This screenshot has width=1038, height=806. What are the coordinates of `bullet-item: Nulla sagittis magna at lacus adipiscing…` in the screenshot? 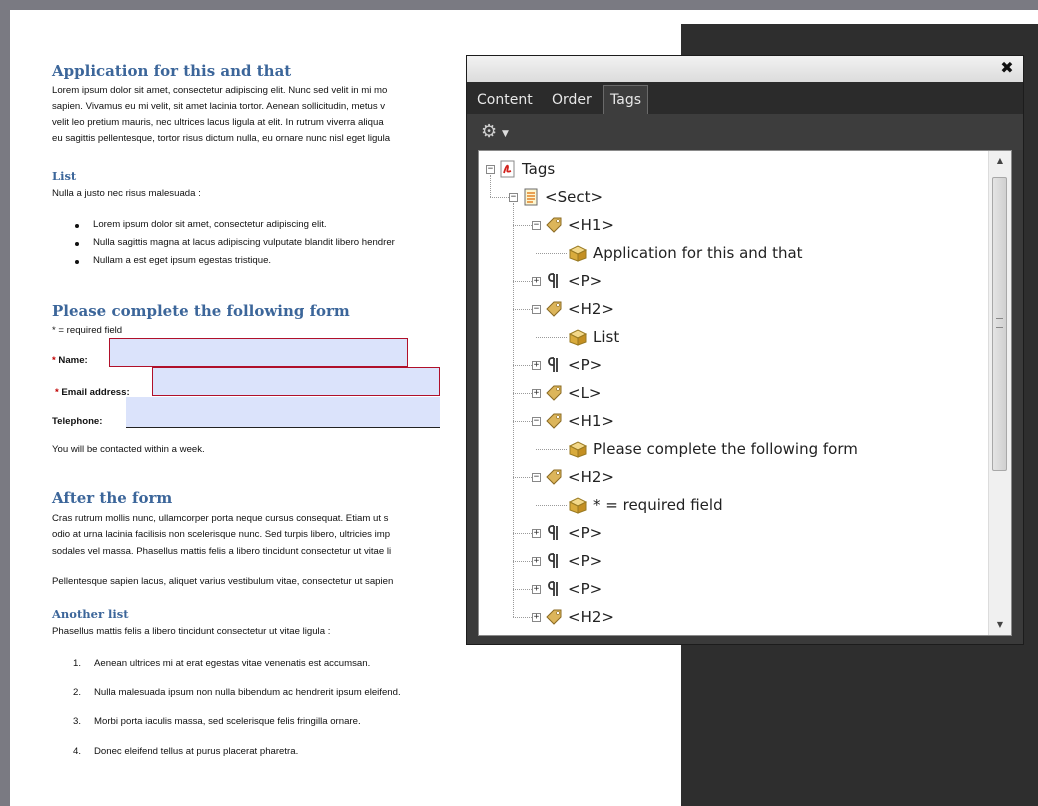 It's located at (244, 242).